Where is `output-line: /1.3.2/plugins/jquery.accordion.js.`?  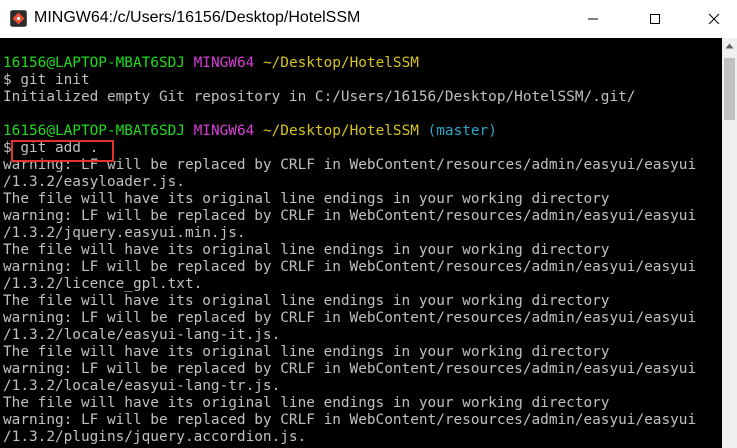
output-line: /1.3.2/plugins/jquery.accordion.js. is located at coordinates (155, 437).